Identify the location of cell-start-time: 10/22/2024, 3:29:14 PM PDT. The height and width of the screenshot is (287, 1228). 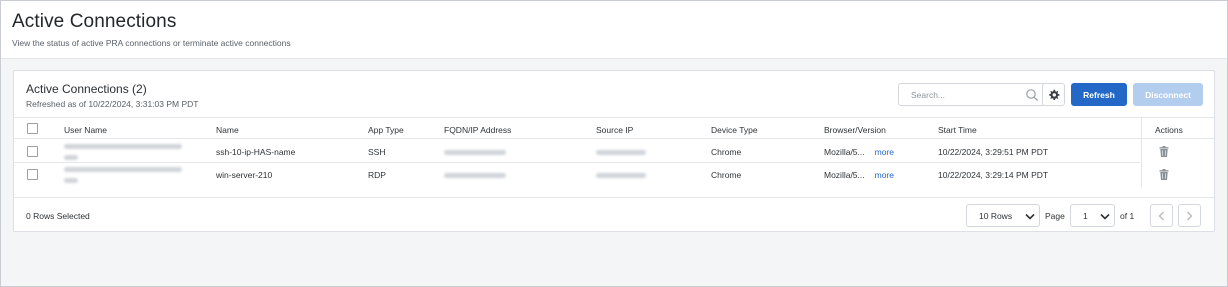
(993, 175).